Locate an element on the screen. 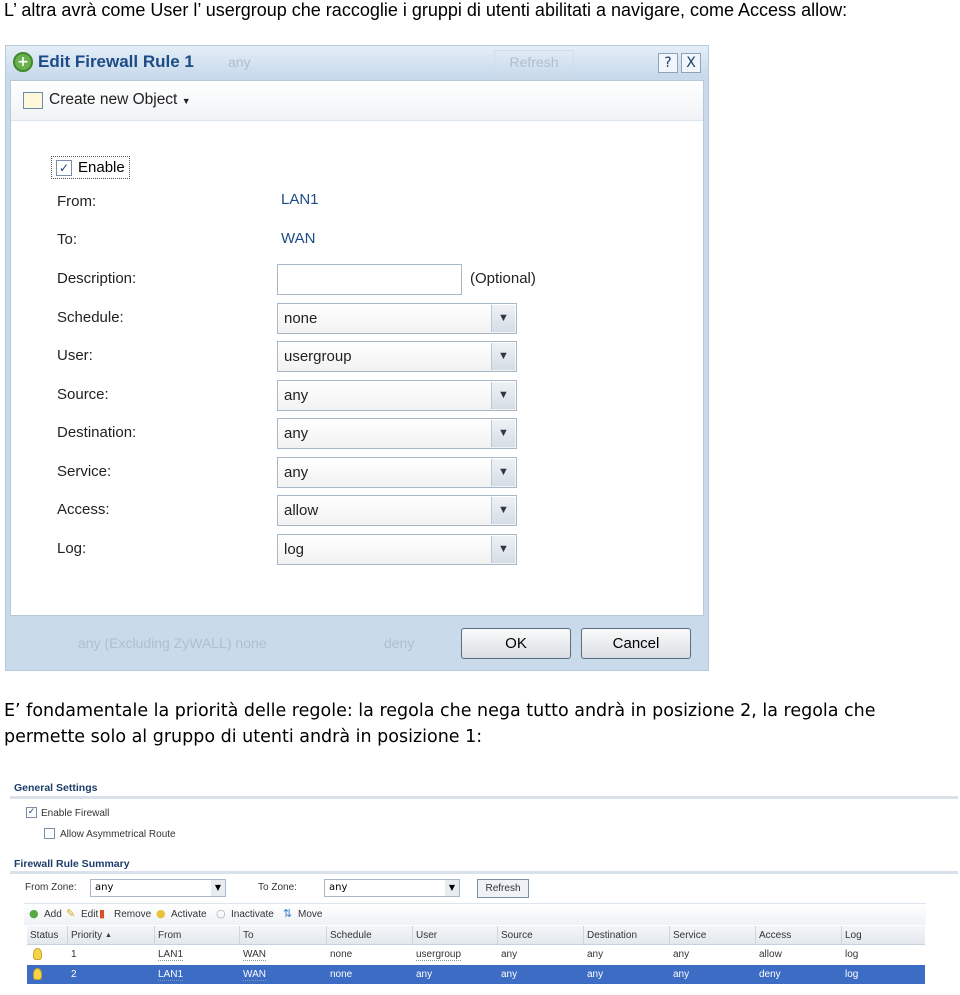  edit-button: Edit is located at coordinates (89, 914).